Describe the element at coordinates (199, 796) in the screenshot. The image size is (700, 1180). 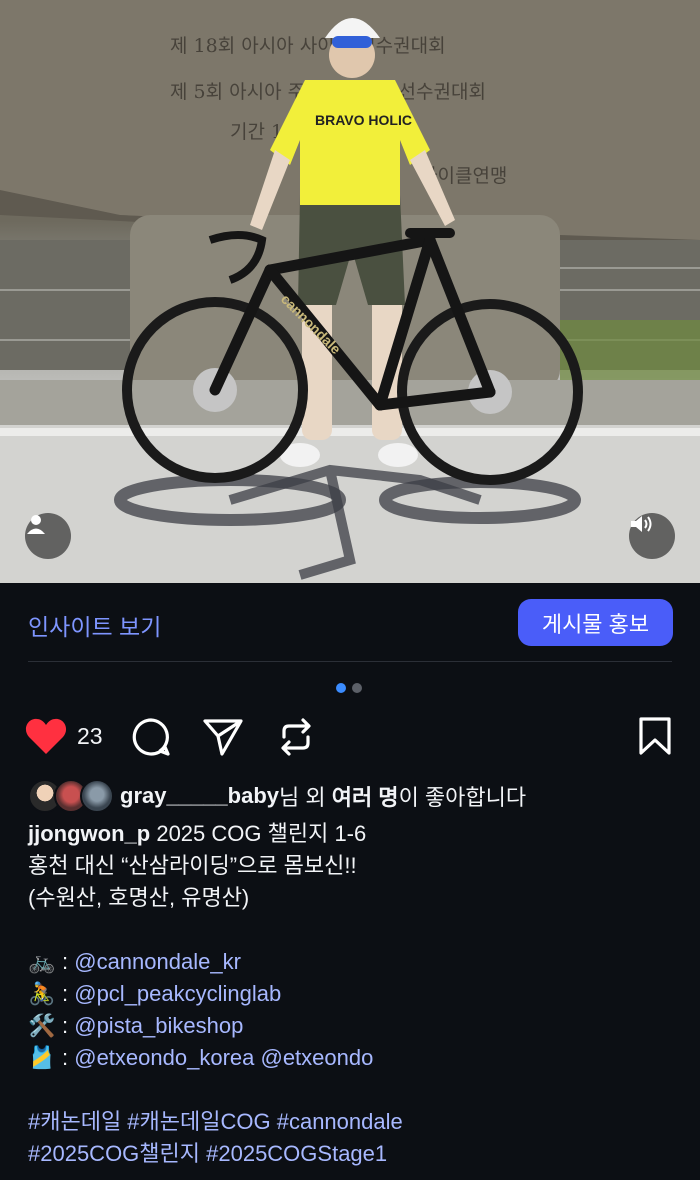
I see `liker-username: gray_____baby` at that location.